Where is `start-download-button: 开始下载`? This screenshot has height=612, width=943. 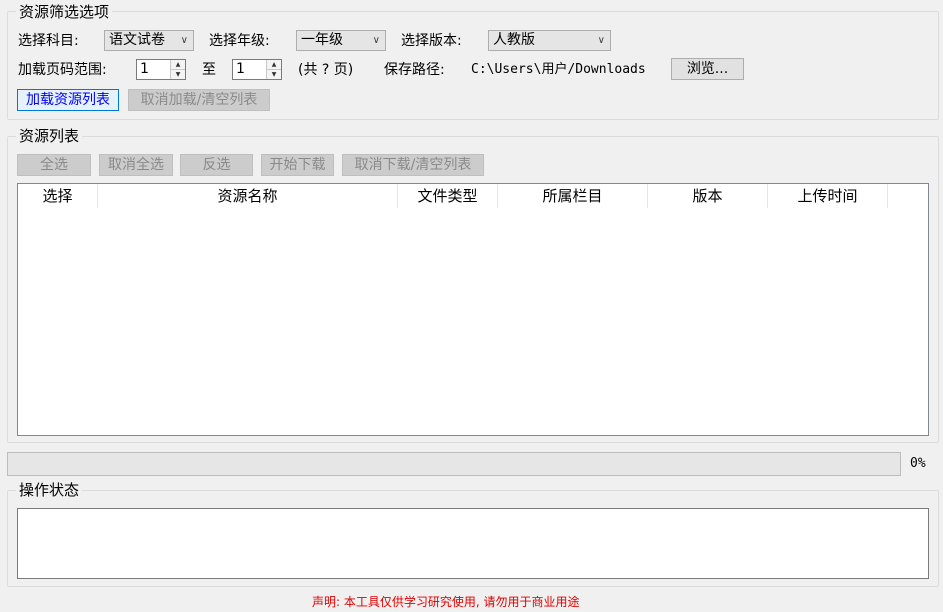 start-download-button: 开始下载 is located at coordinates (297, 165).